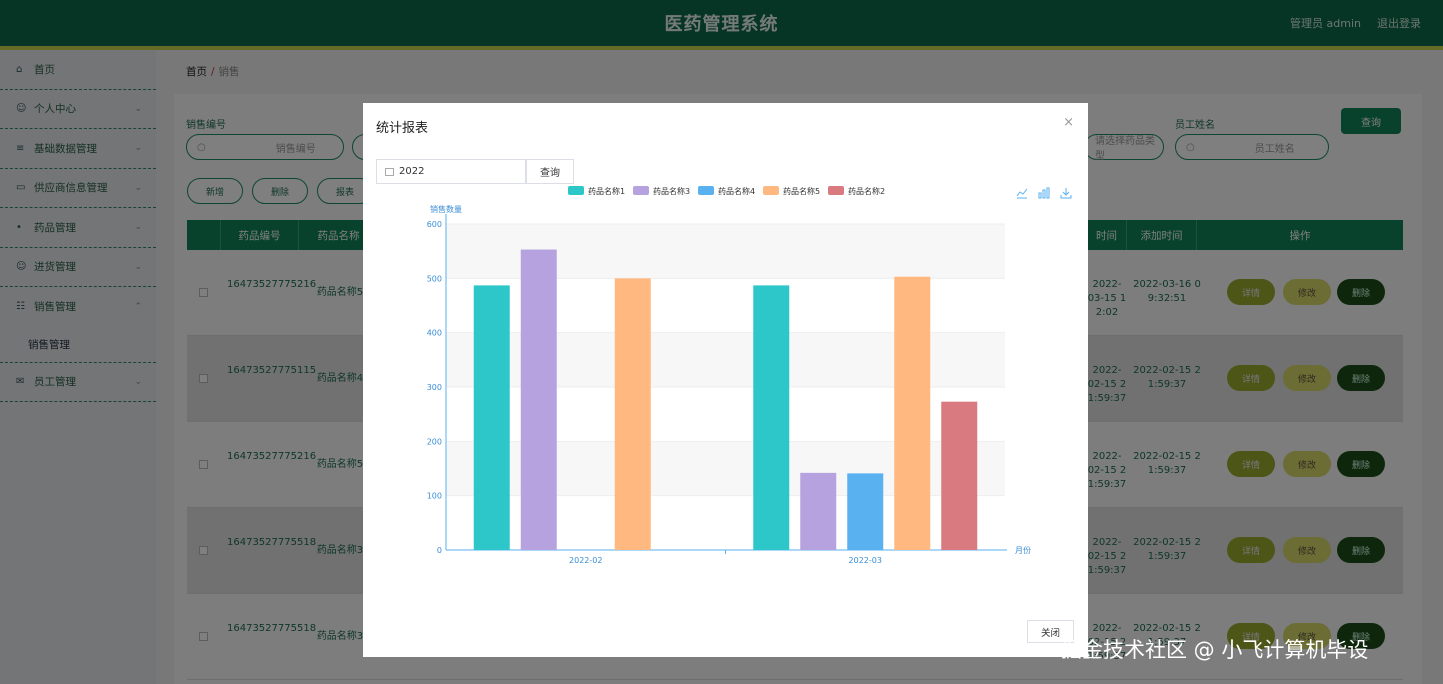  What do you see at coordinates (1050, 633) in the screenshot?
I see `close-button-label: 关闭` at bounding box center [1050, 633].